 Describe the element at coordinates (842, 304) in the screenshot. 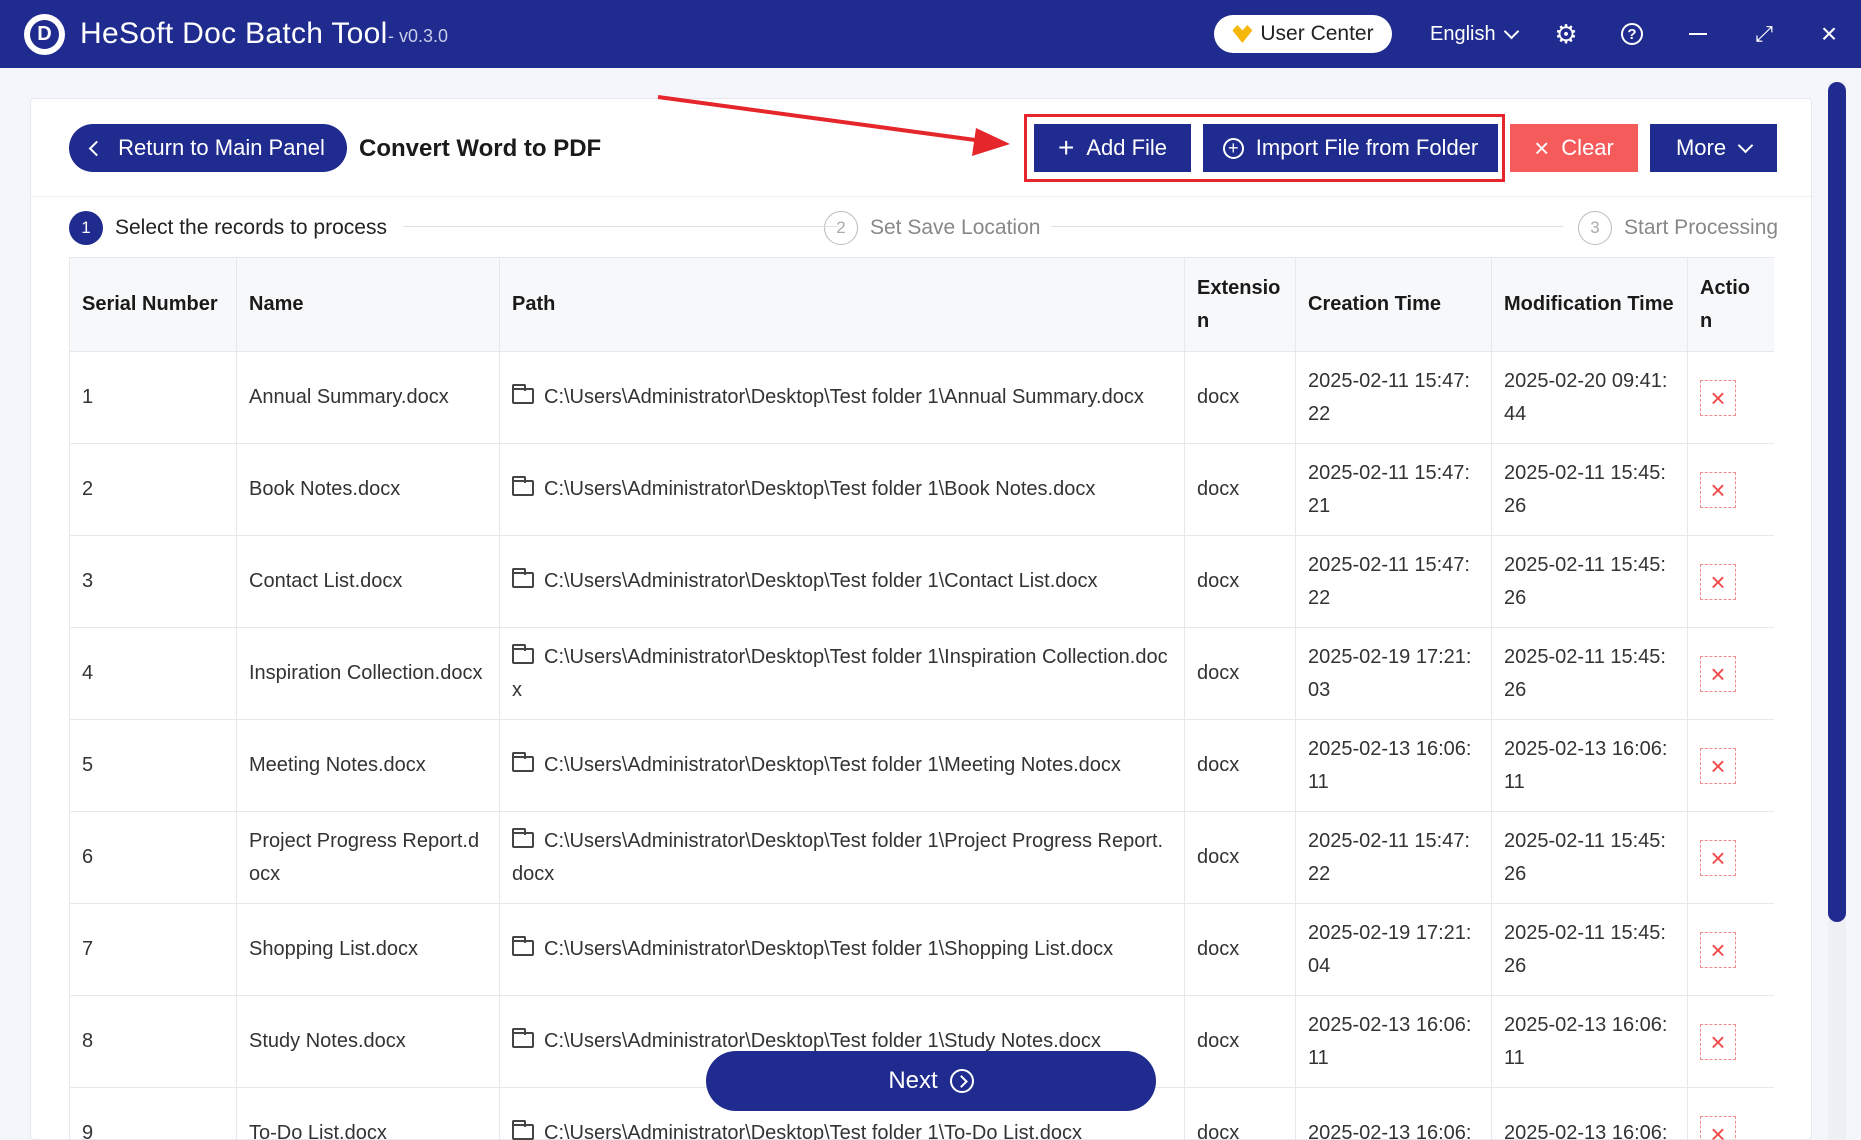

I see `column-header: Path` at that location.